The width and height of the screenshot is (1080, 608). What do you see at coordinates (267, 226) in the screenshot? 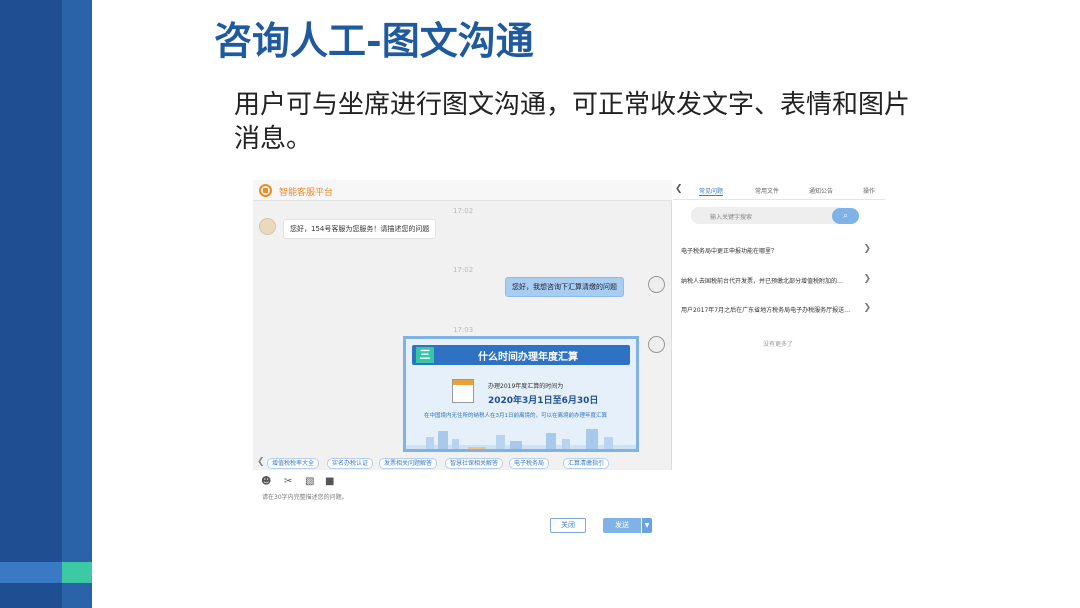
I see `user-avatar` at bounding box center [267, 226].